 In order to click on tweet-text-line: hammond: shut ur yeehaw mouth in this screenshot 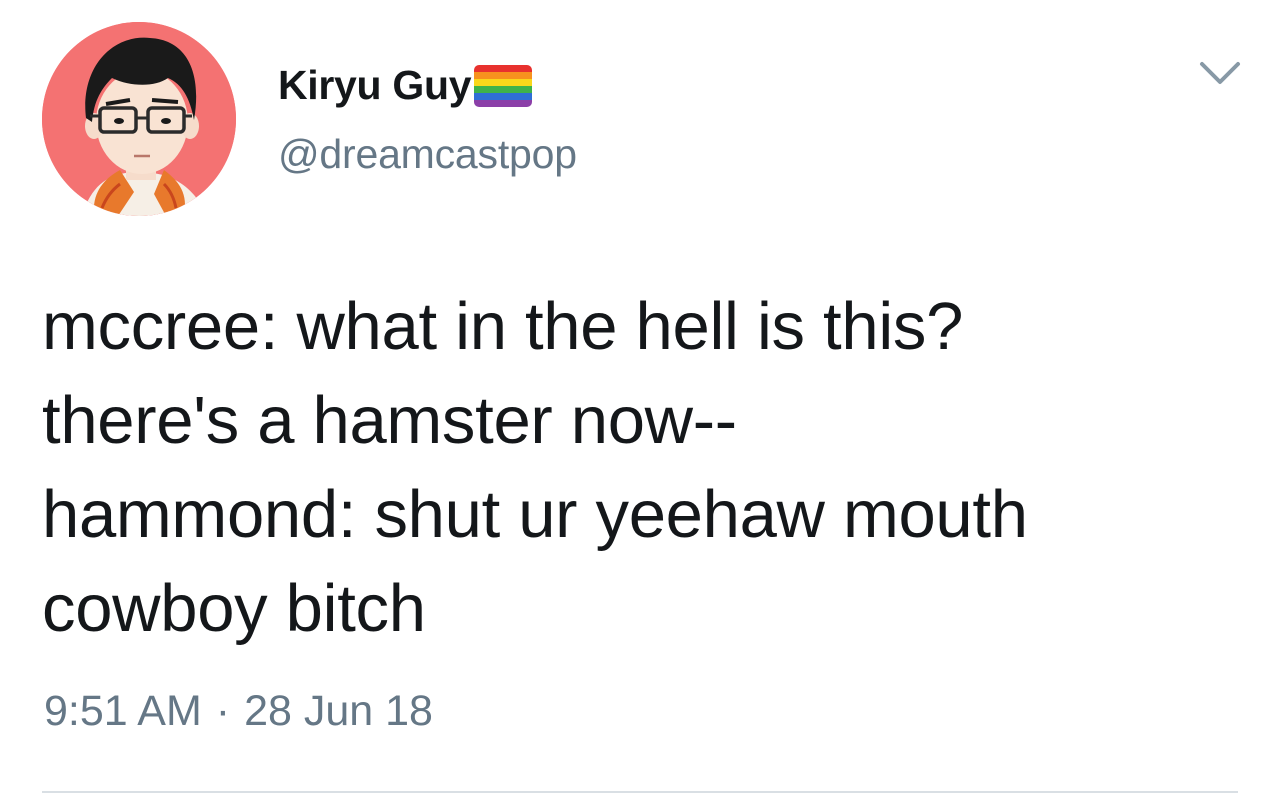, I will do `click(535, 514)`.